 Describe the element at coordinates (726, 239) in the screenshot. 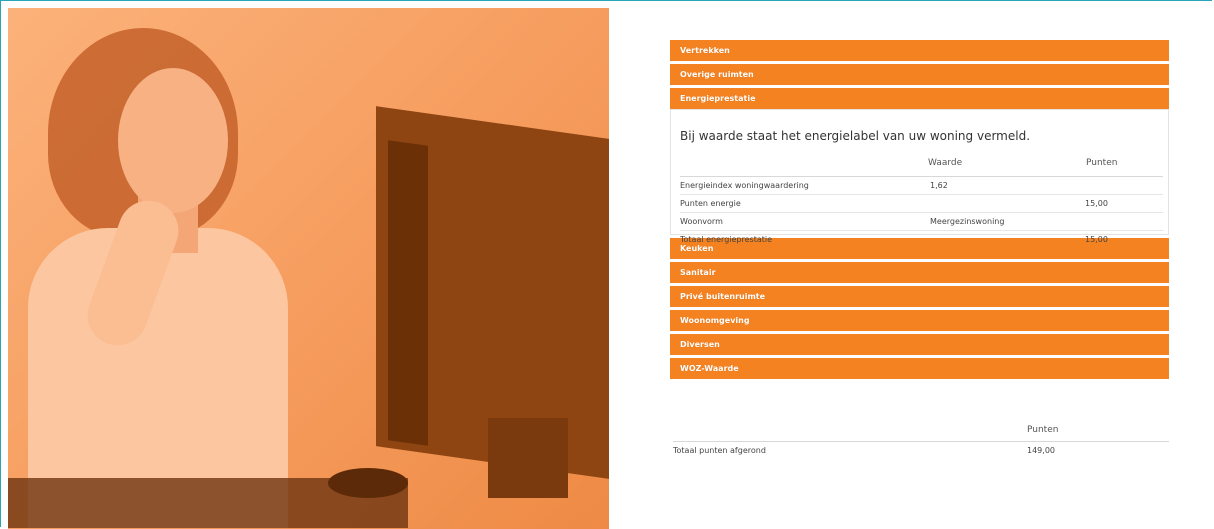

I see `row-name: Totaal energieprestatie` at that location.